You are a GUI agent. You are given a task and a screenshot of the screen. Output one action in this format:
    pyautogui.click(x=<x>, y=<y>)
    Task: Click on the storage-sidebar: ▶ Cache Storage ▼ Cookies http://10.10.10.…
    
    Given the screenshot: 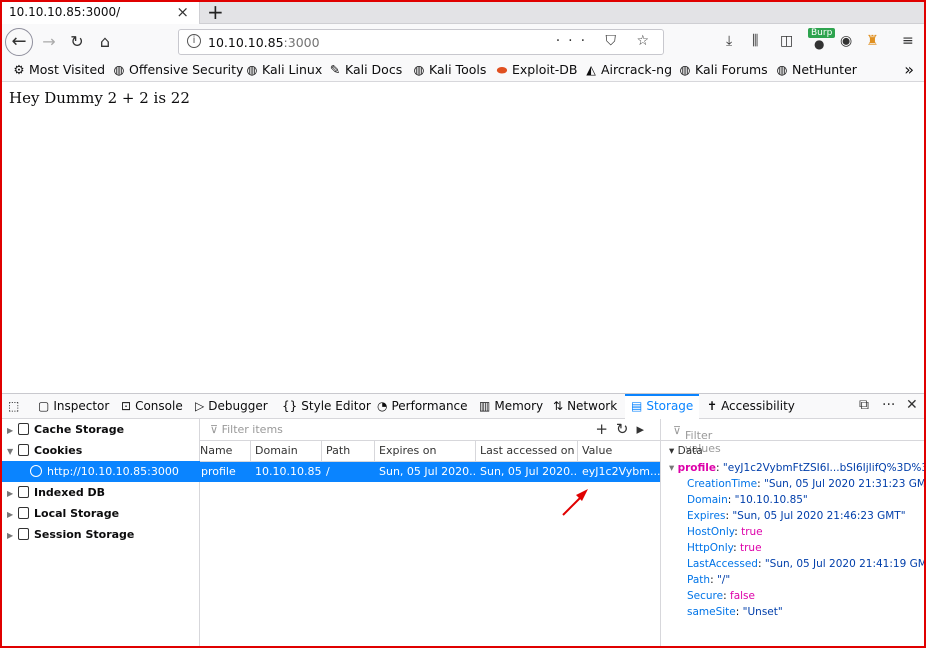 What is the action you would take?
    pyautogui.click(x=101, y=533)
    